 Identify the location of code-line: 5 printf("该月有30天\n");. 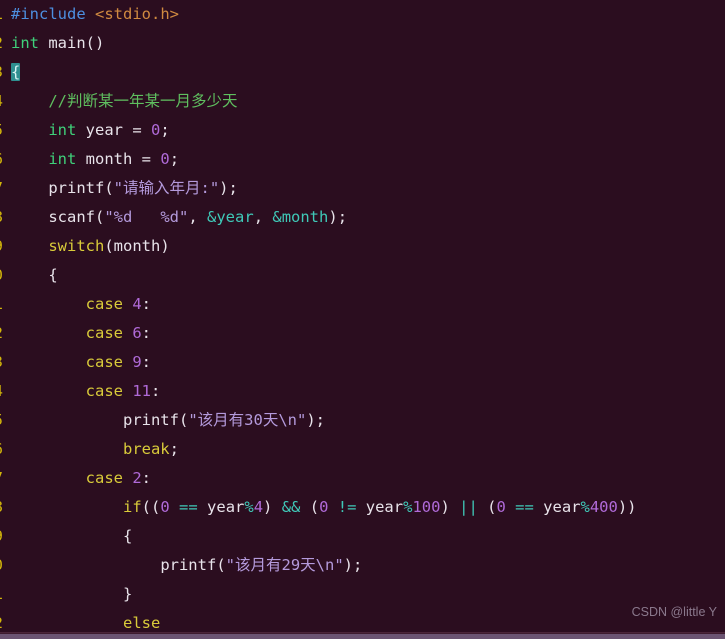
(362, 420).